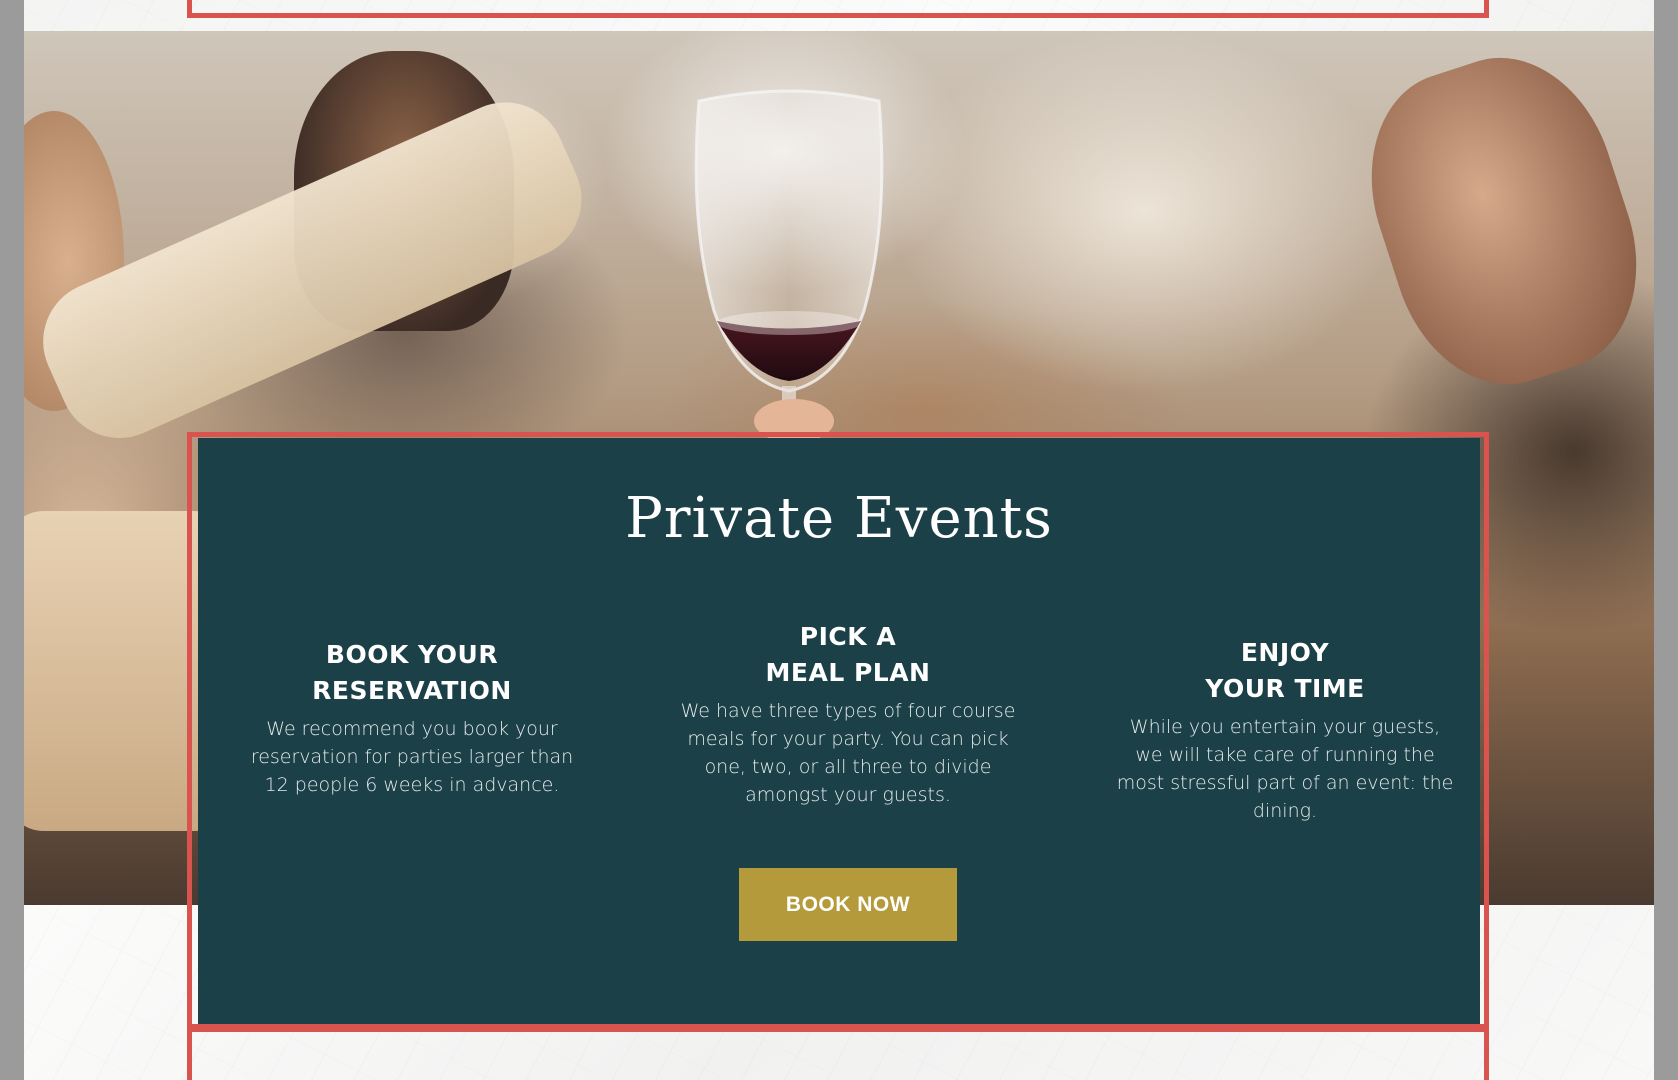 Image resolution: width=1678 pixels, height=1080 pixels. I want to click on step-heading: PICK A MEAL PLAN, so click(848, 654).